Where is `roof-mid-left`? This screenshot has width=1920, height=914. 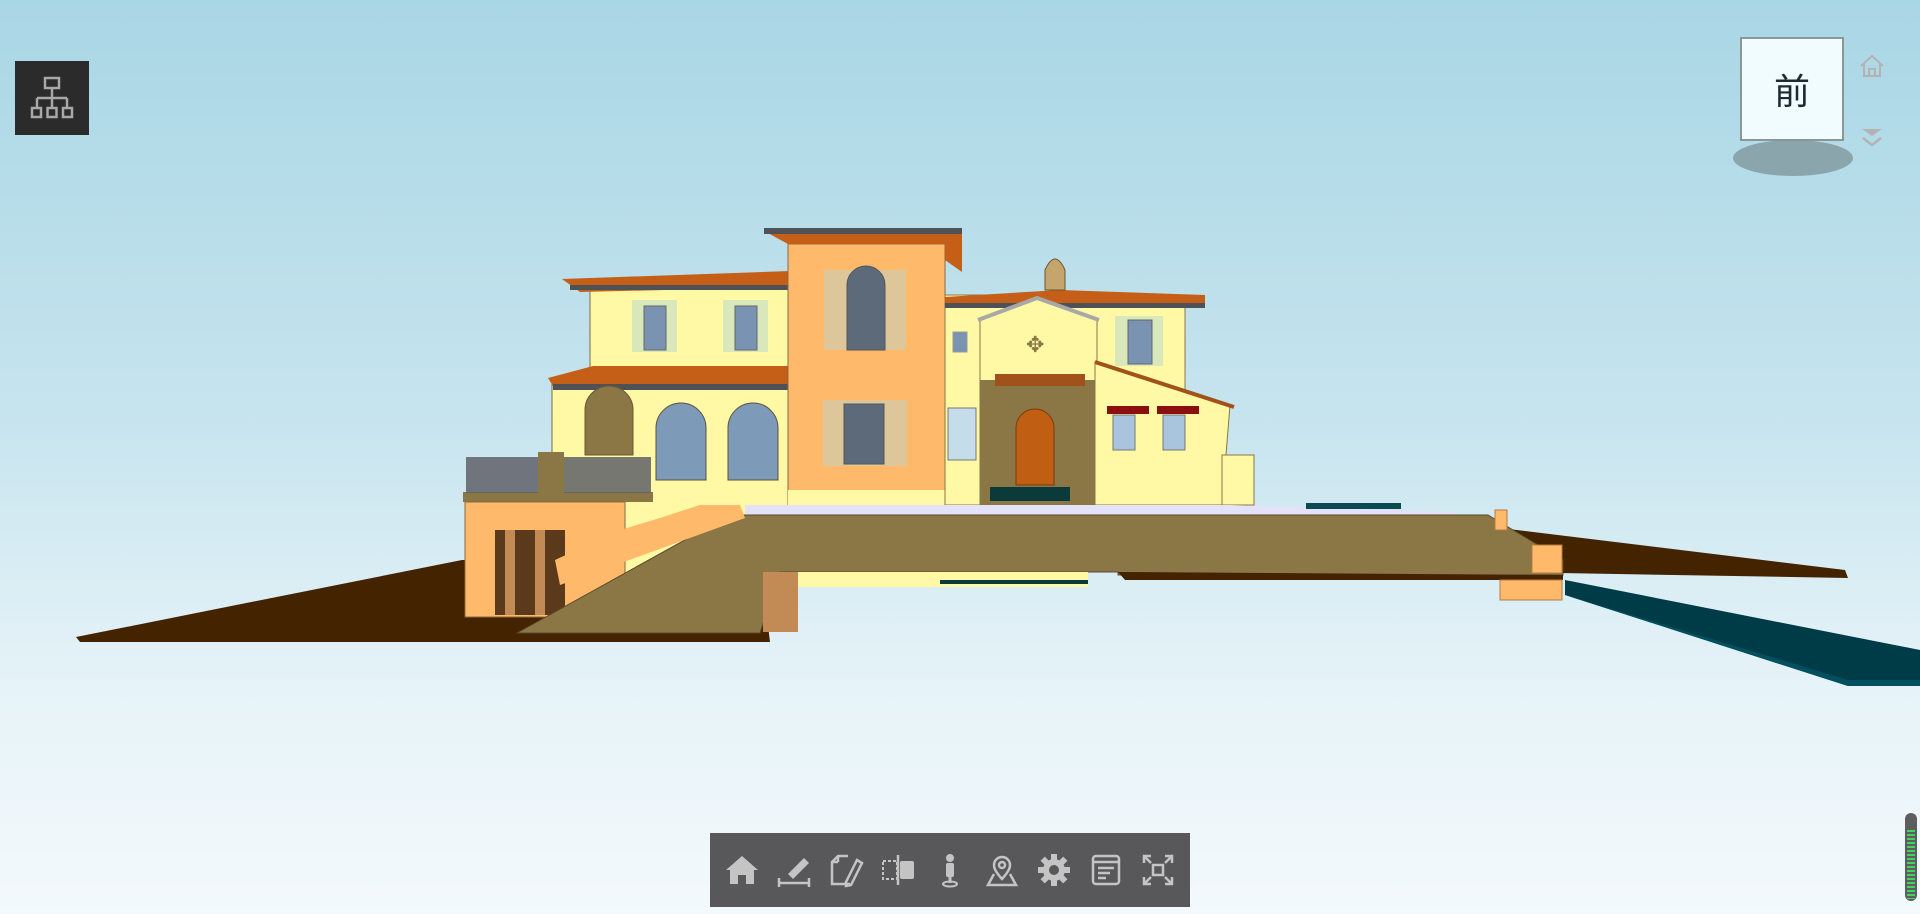 roof-mid-left is located at coordinates (671, 376).